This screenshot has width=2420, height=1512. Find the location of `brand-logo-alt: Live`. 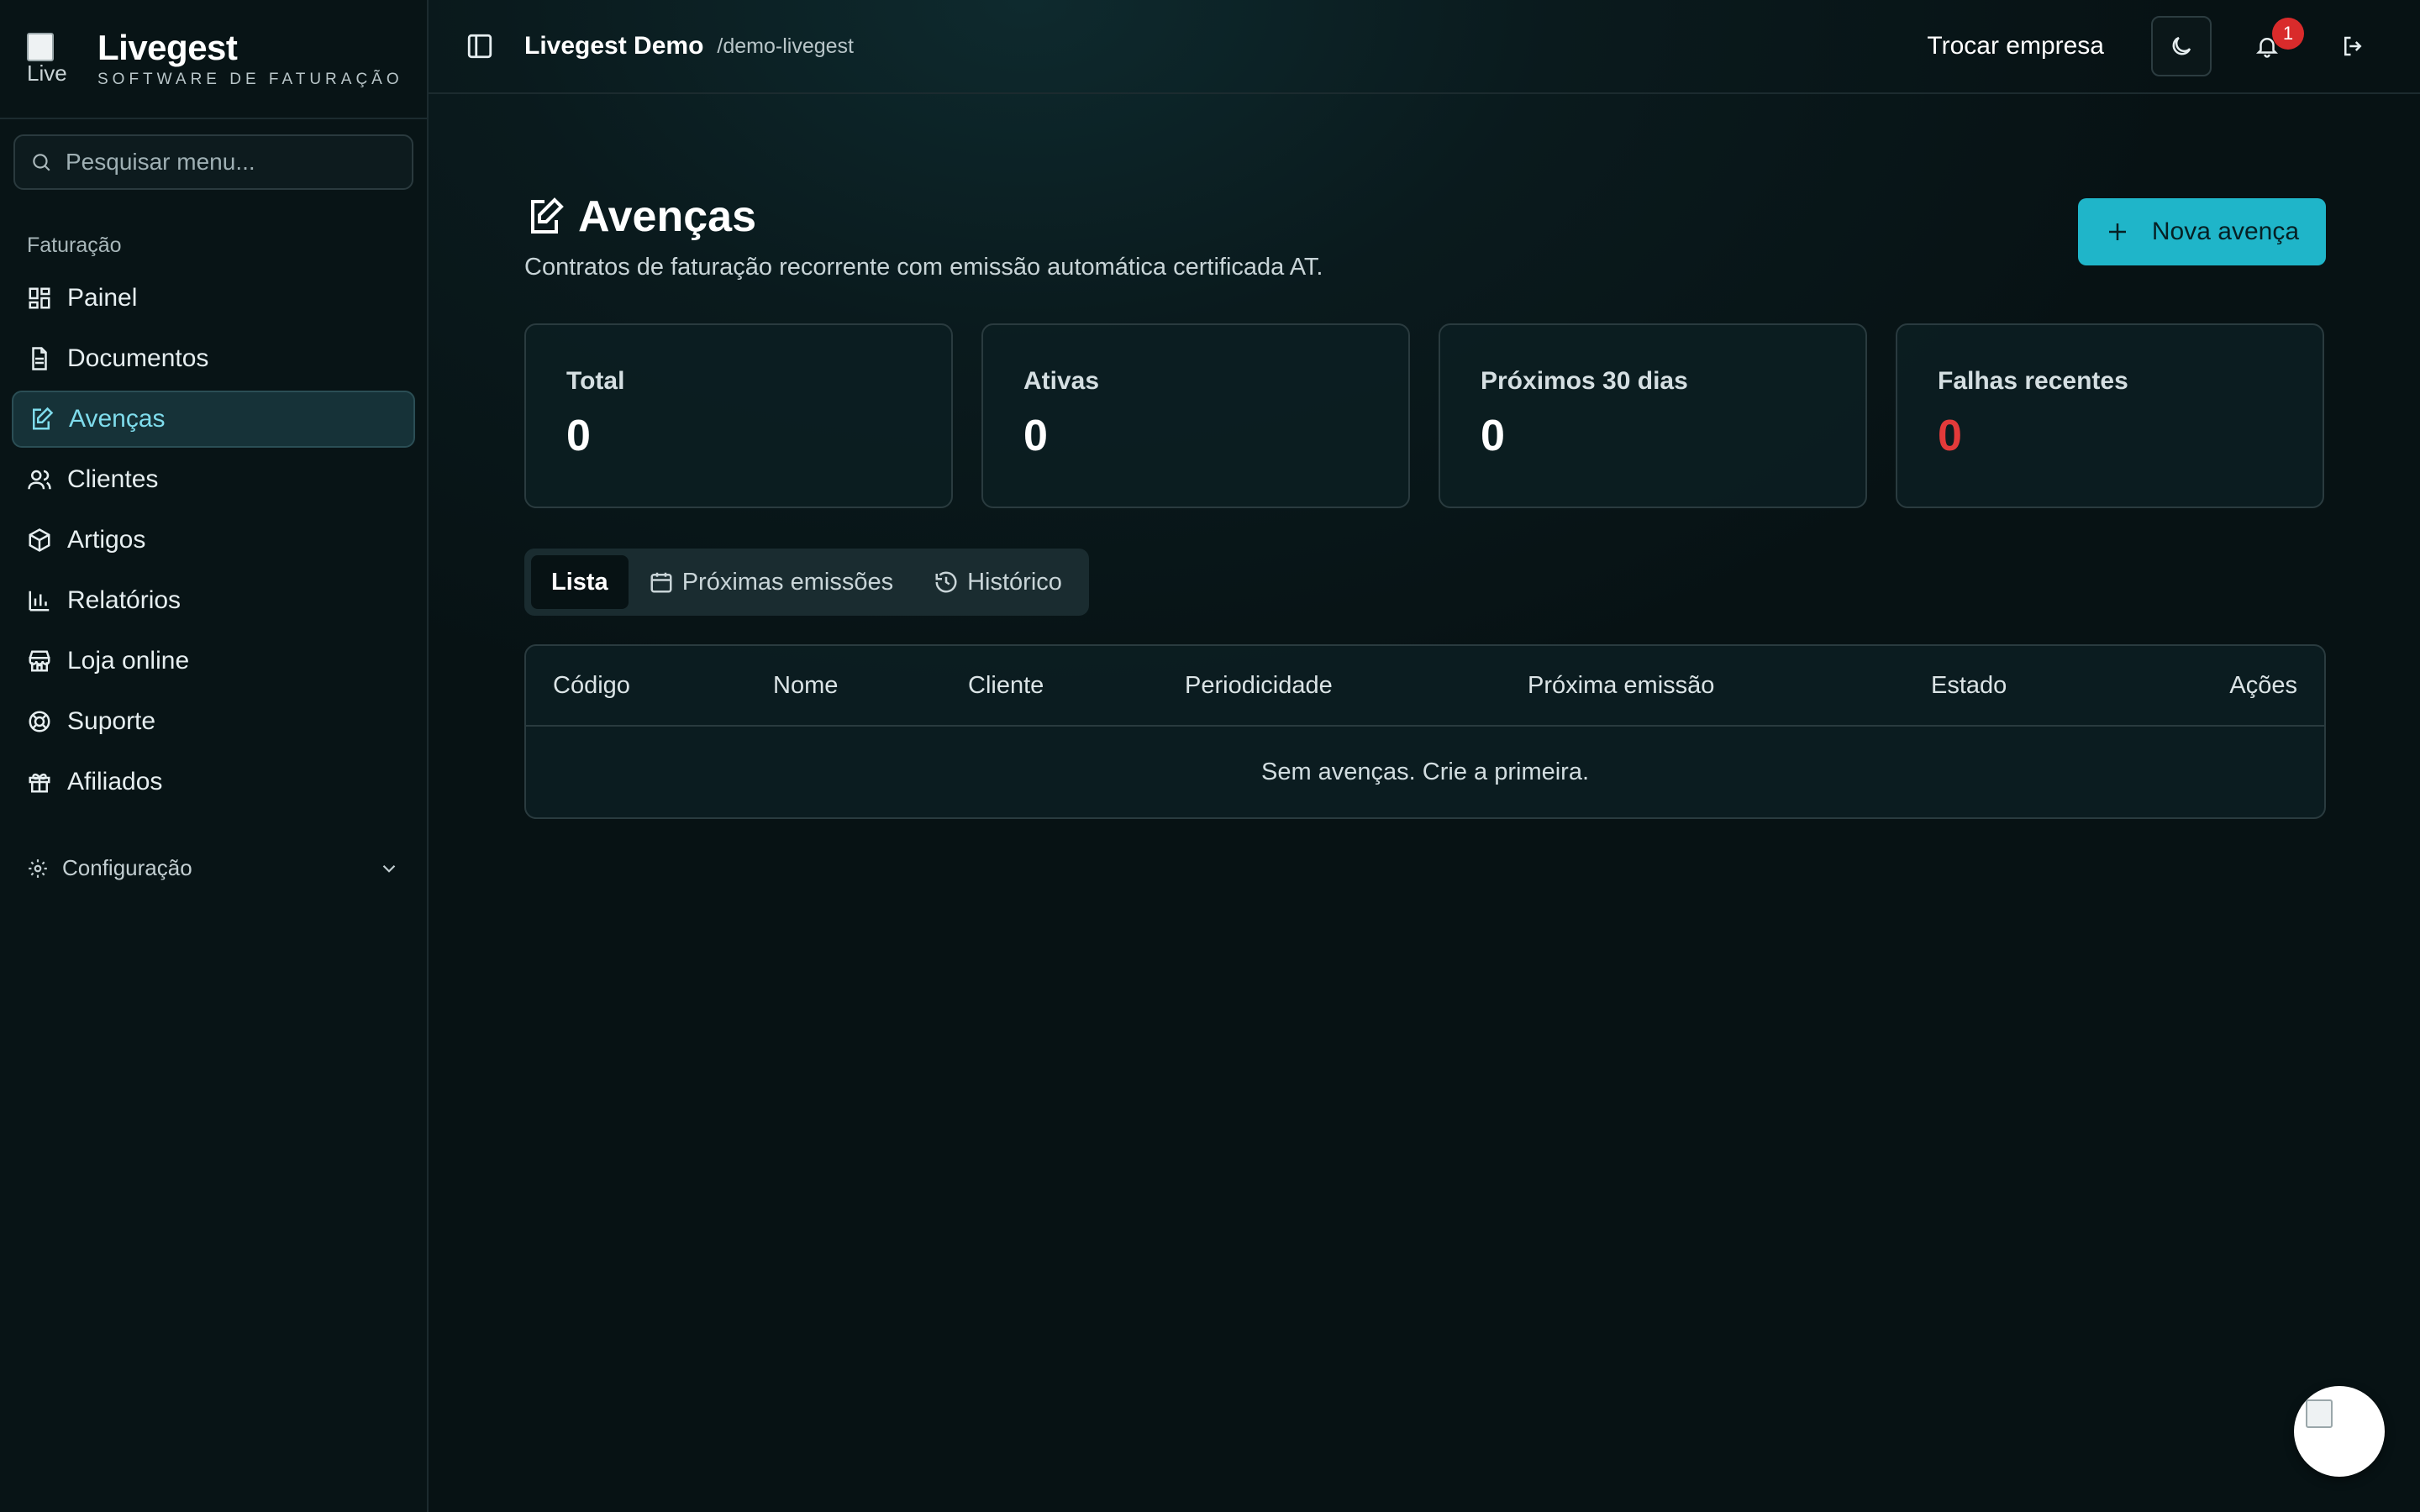

brand-logo-alt: Live is located at coordinates (47, 72).